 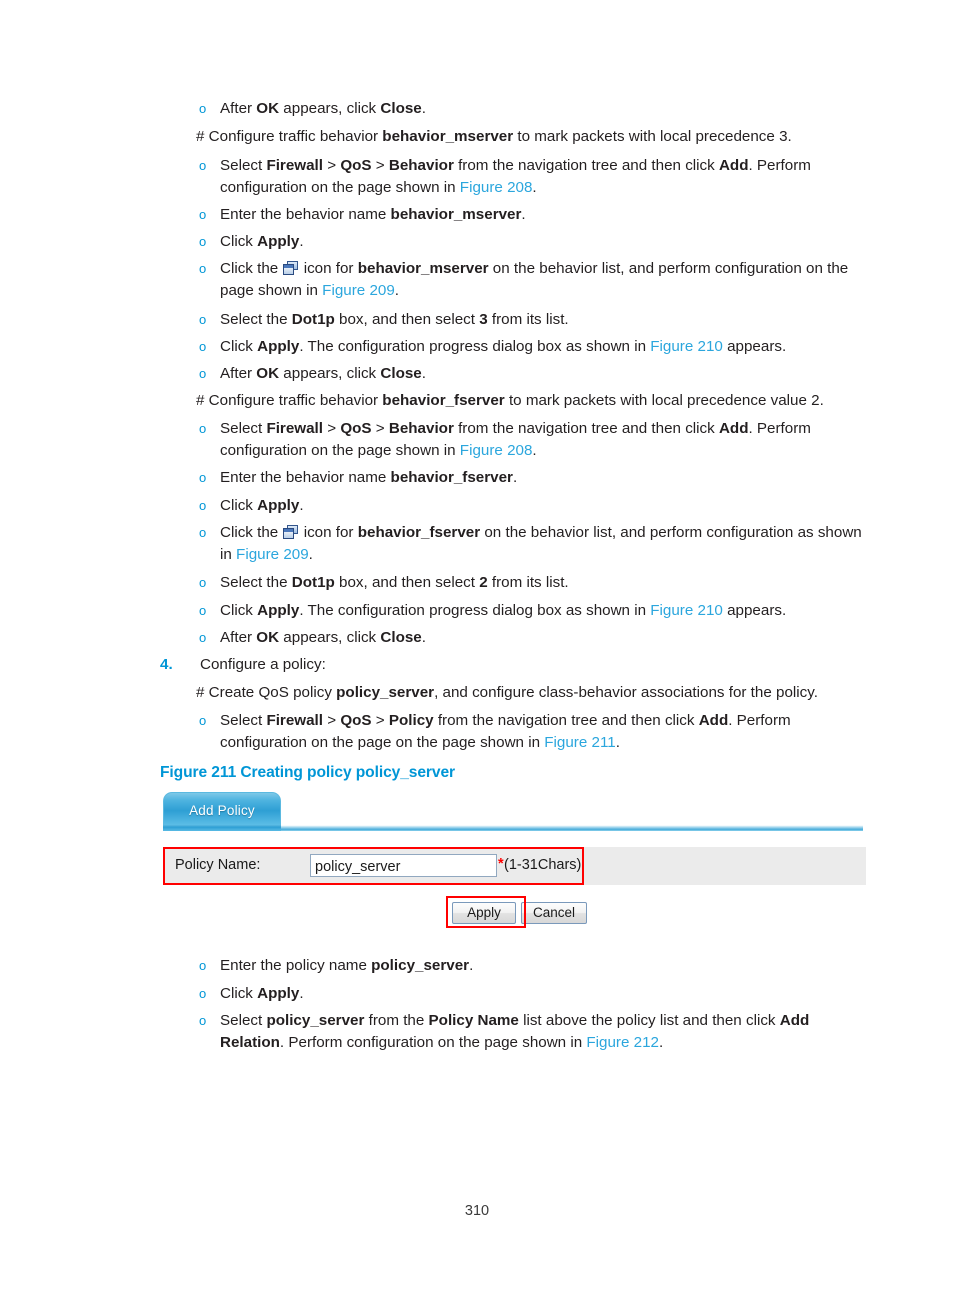 What do you see at coordinates (484, 913) in the screenshot?
I see `apply-button: Apply` at bounding box center [484, 913].